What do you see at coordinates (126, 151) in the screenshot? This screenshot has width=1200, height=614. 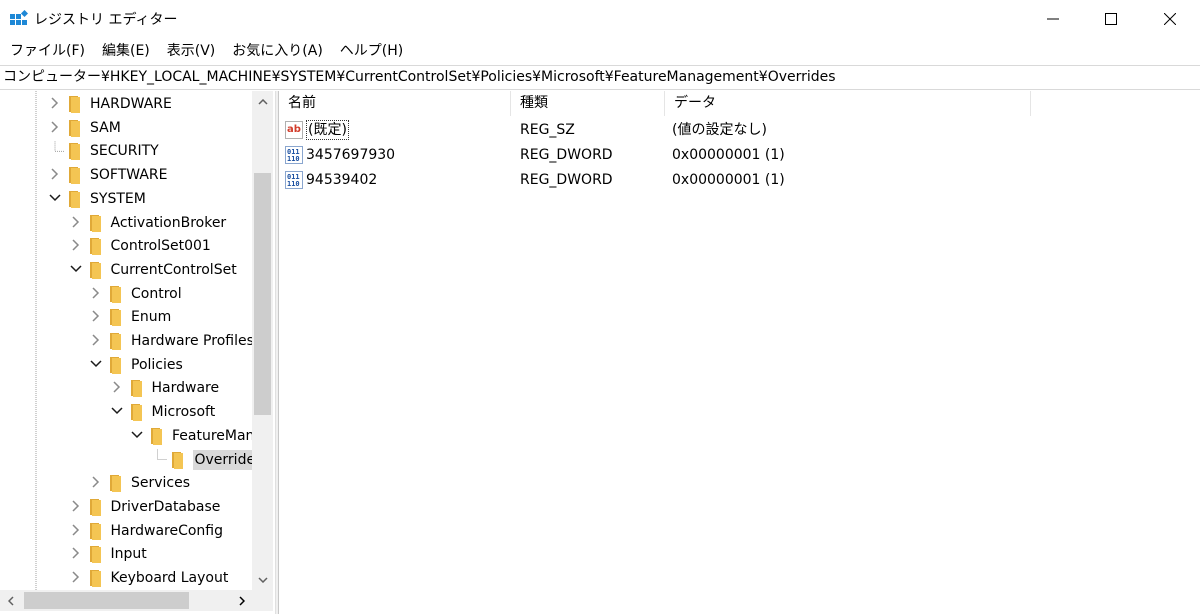 I see `tree-item: SECURITY` at bounding box center [126, 151].